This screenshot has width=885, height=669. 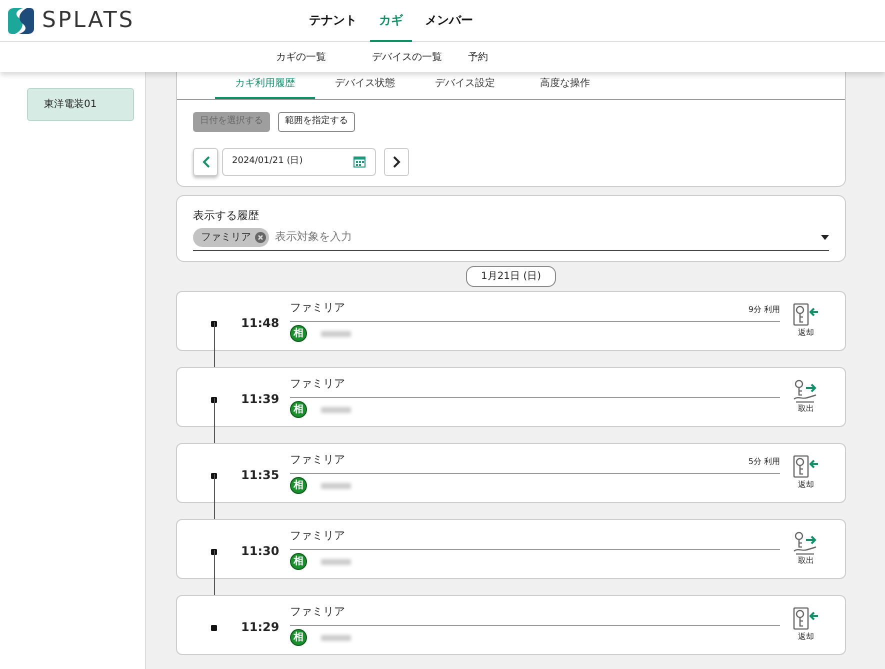 I want to click on dropdown-caret-icon, so click(x=825, y=237).